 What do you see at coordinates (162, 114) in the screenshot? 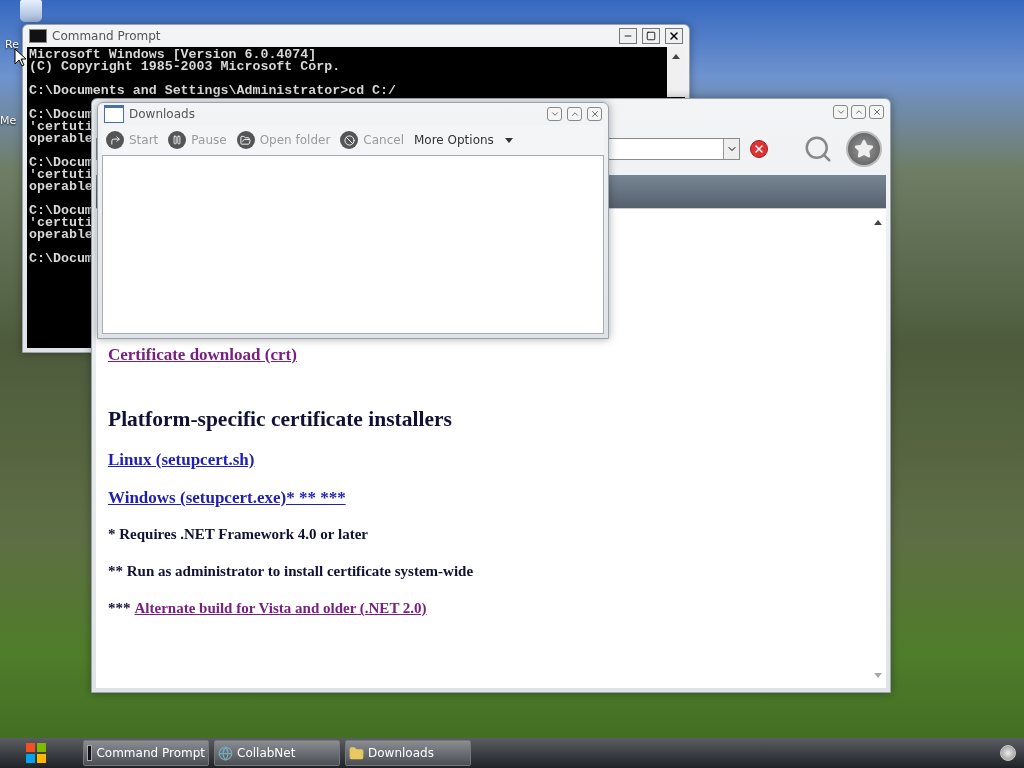
I see `window-title: Downloads` at bounding box center [162, 114].